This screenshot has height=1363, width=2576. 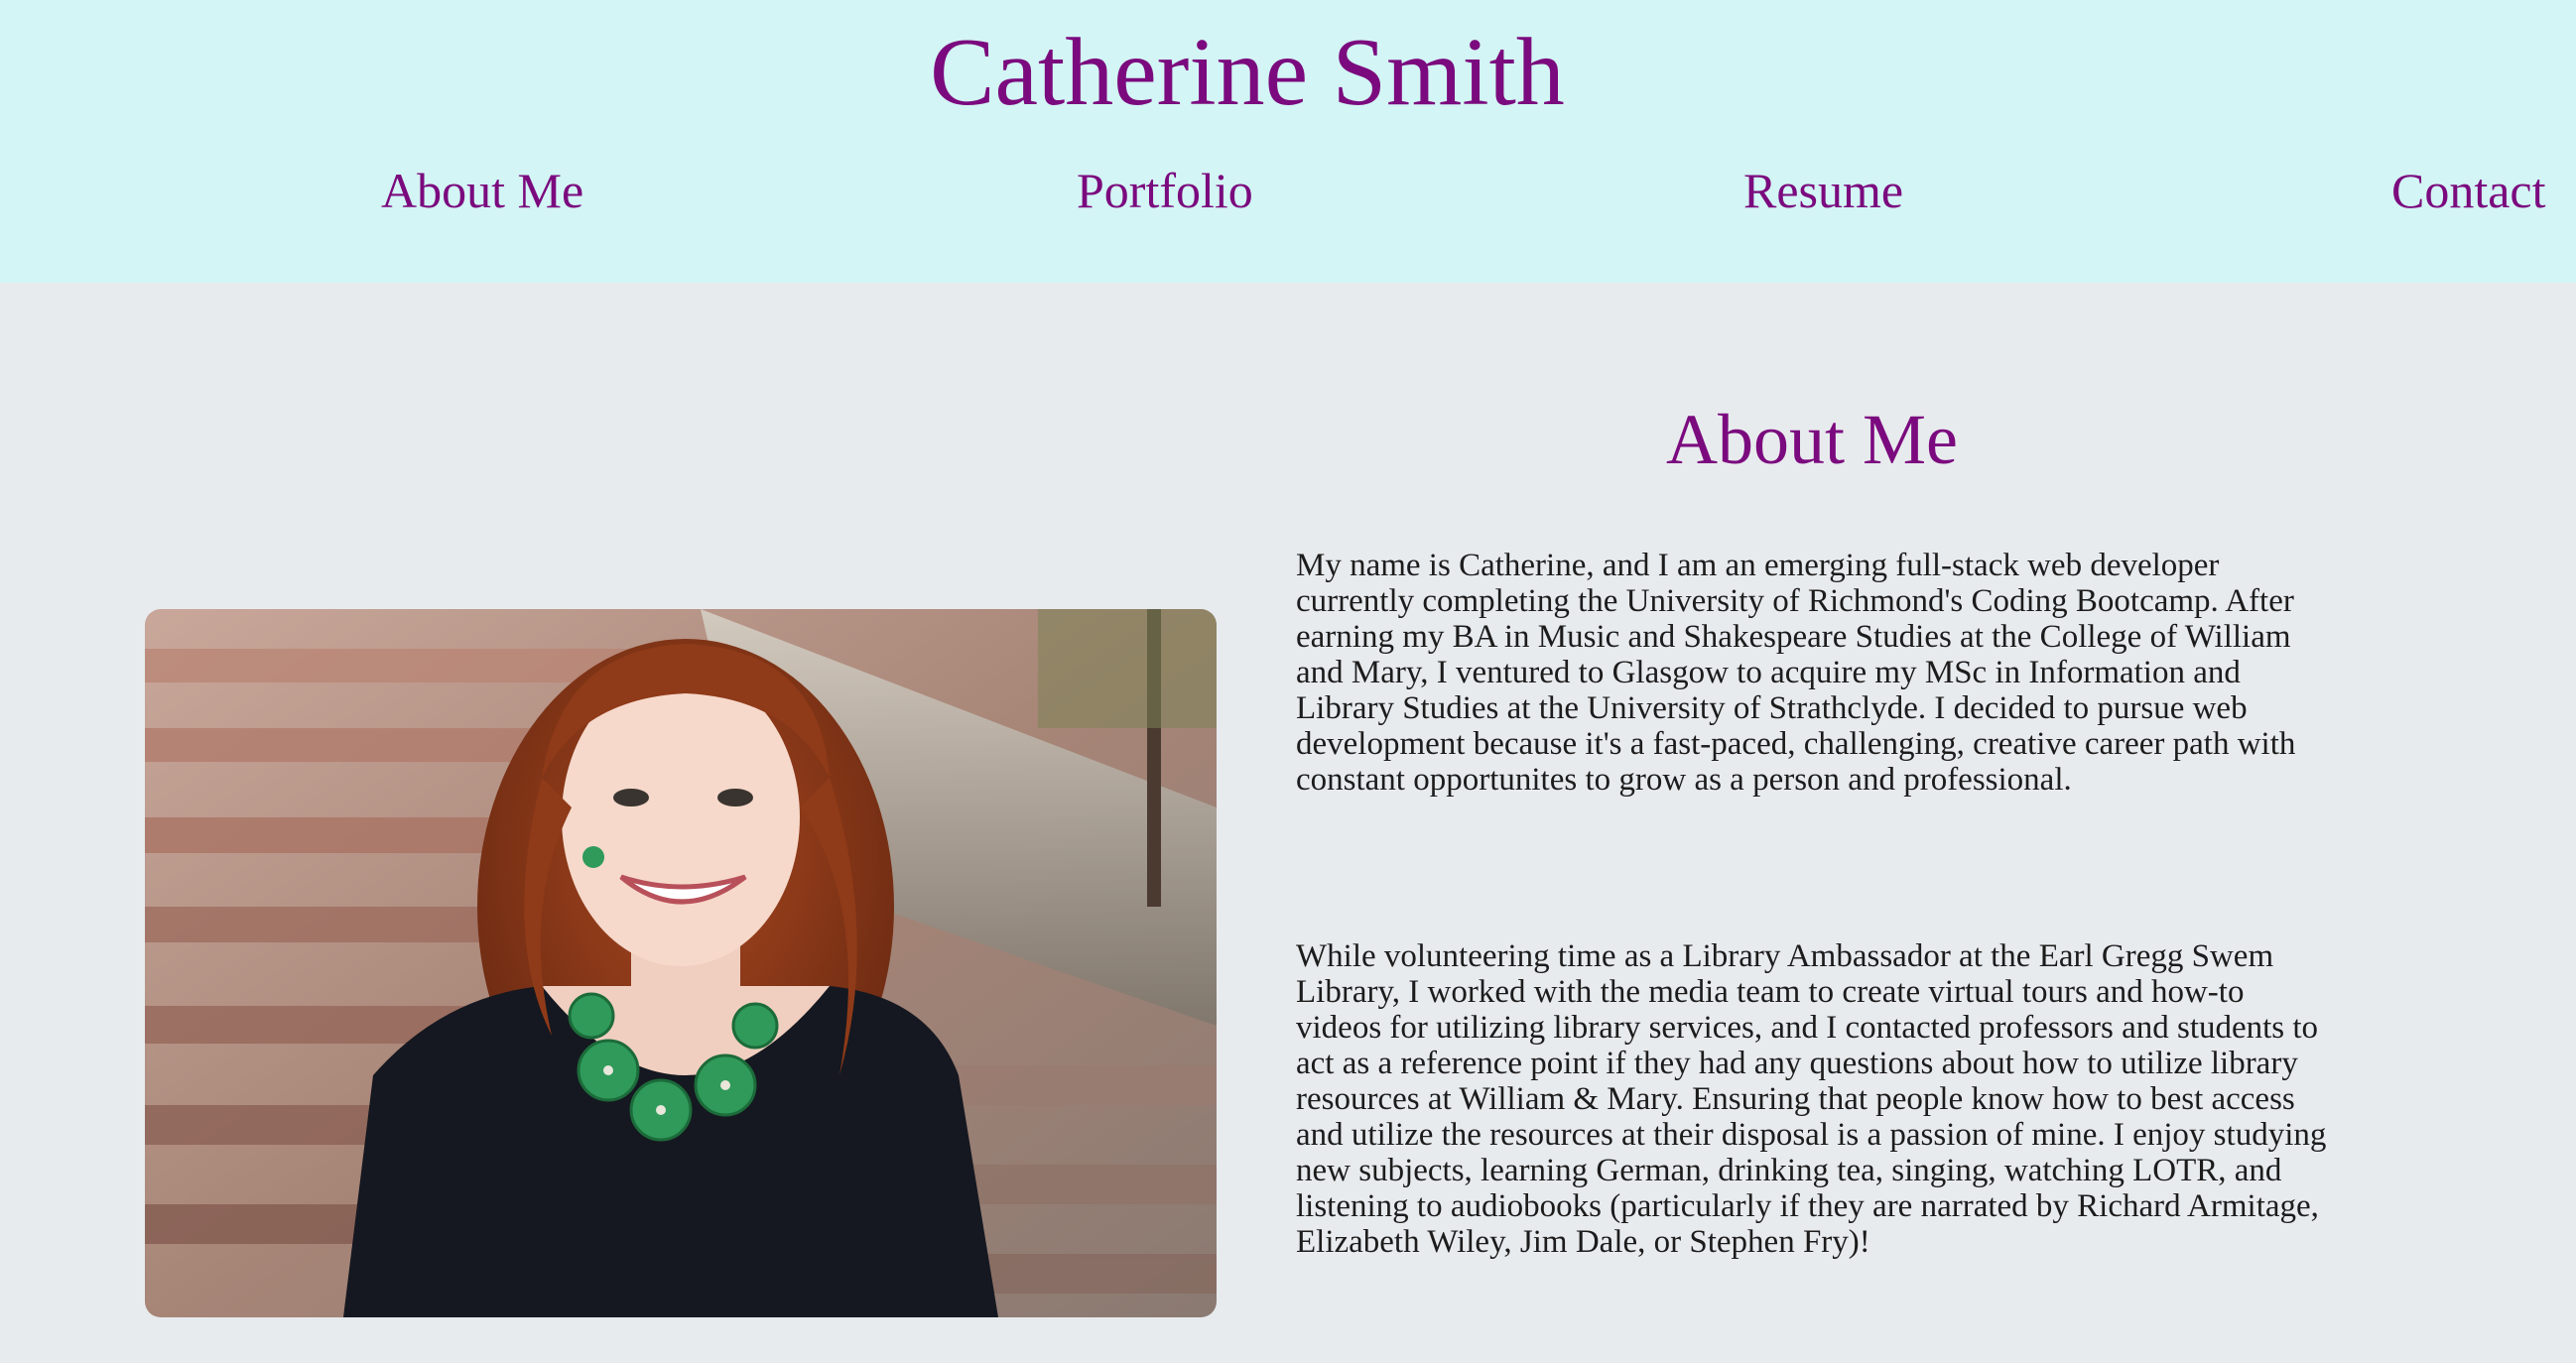 I want to click on site-title: Catherine Smith, so click(x=1248, y=72).